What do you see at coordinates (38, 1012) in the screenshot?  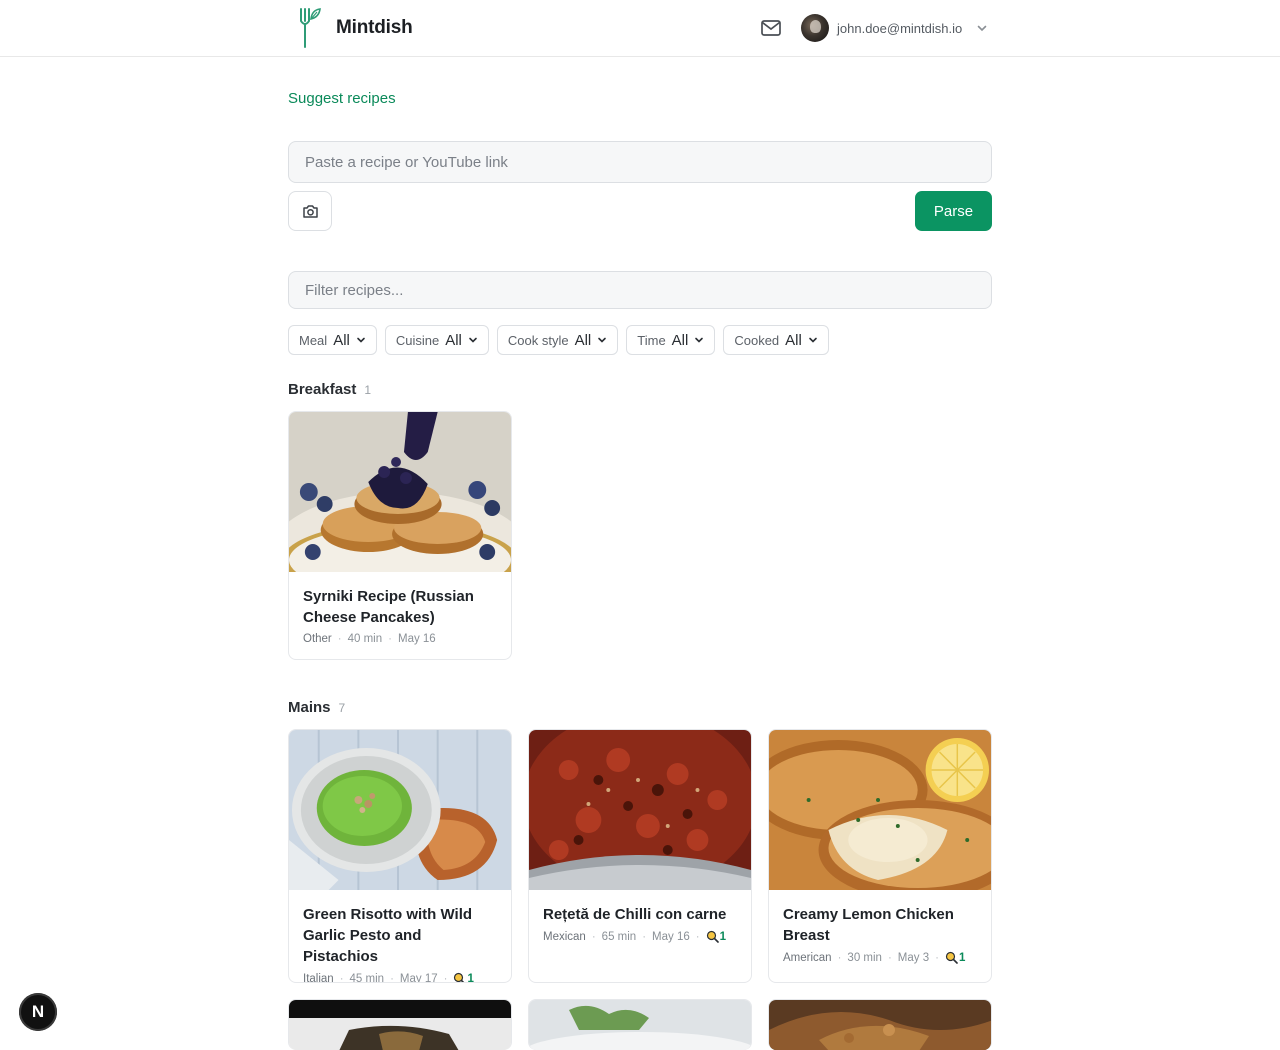 I see `dev-tools-badge: N` at bounding box center [38, 1012].